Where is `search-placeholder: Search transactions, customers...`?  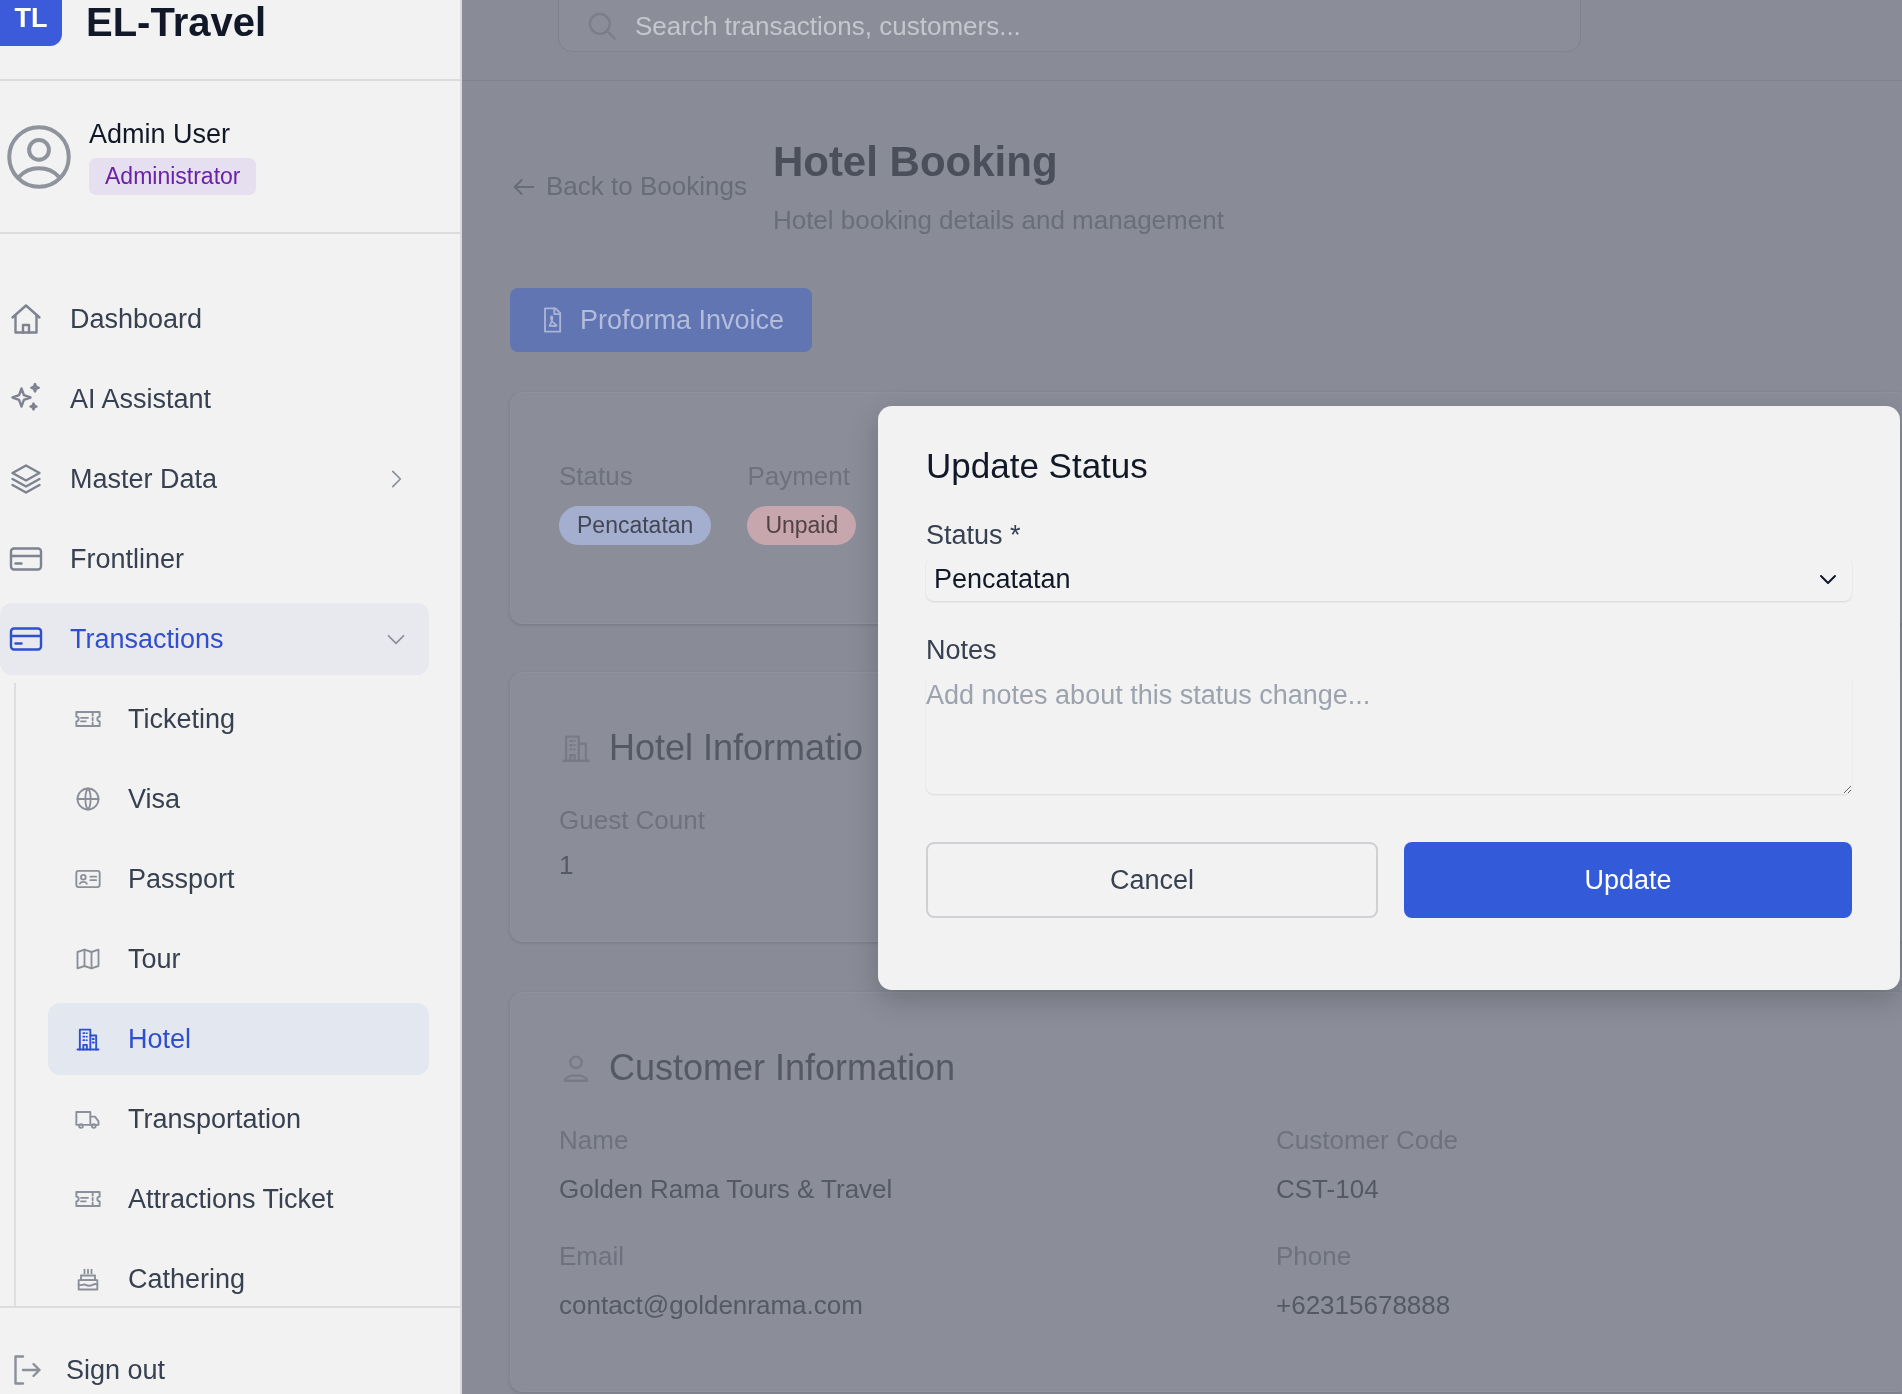
search-placeholder: Search transactions, customers... is located at coordinates (828, 26).